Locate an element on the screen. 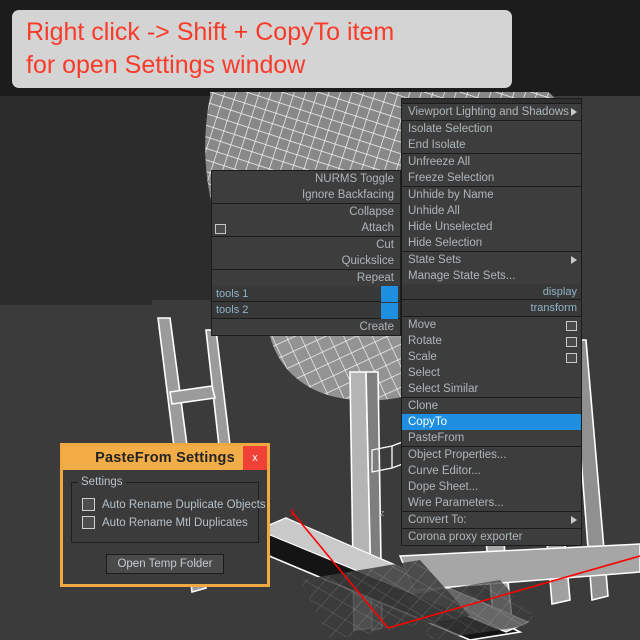  dialog-titlebar: PasteFrom Settings x is located at coordinates (165, 458).